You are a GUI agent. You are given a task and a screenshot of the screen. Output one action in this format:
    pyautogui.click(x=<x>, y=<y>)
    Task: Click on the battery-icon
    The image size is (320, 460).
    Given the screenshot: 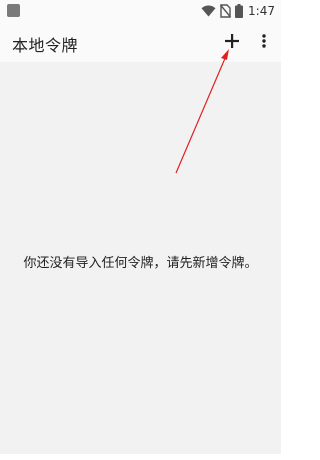 What is the action you would take?
    pyautogui.click(x=239, y=11)
    